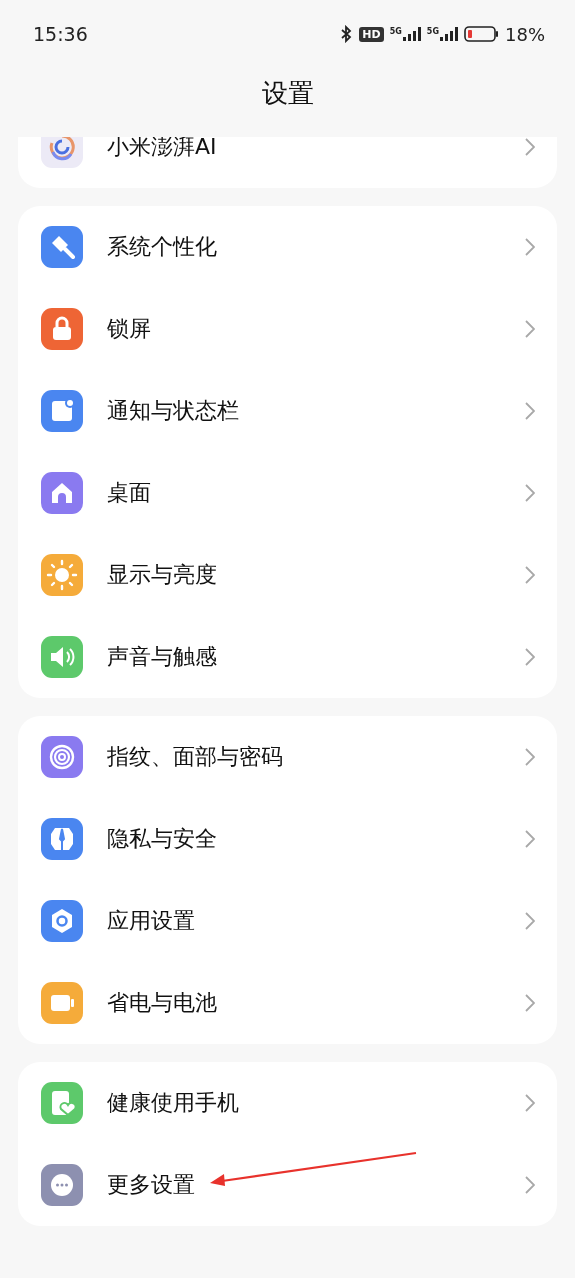 The width and height of the screenshot is (575, 1278). What do you see at coordinates (62, 329) in the screenshot?
I see `lock-icon` at bounding box center [62, 329].